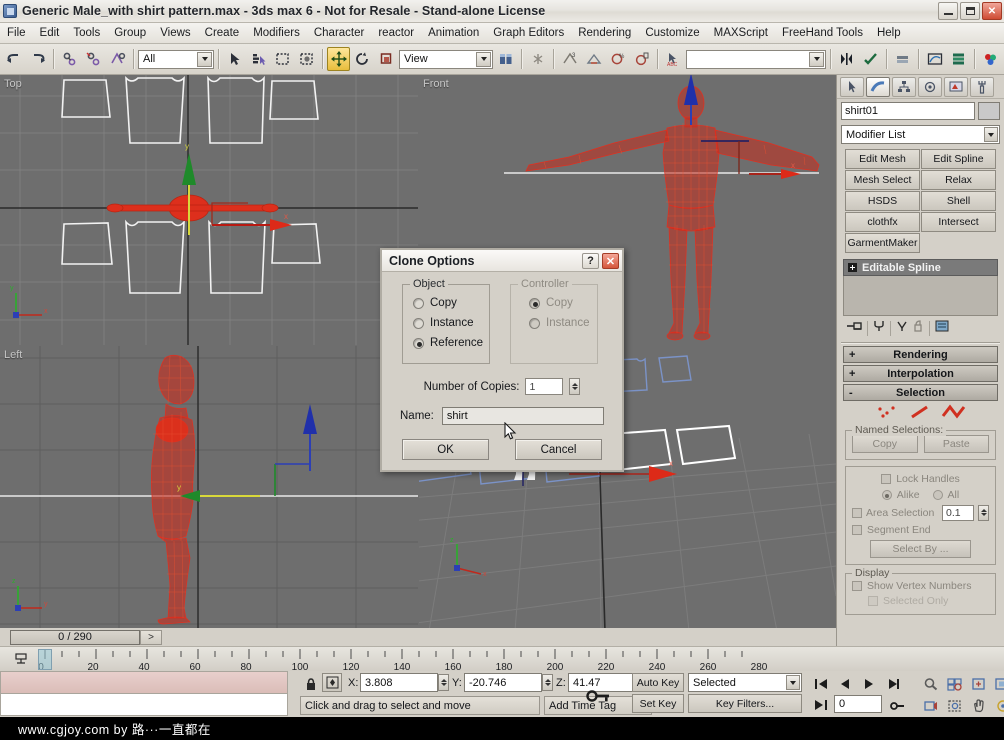  I want to click on open-mini-curve-editor-icon, so click(21, 659).